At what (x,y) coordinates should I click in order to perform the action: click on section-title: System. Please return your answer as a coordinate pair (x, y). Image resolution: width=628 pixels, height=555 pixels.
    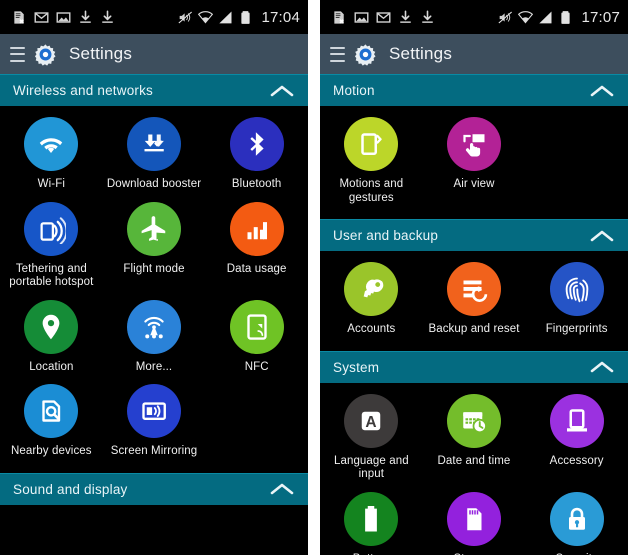
    Looking at the image, I should click on (356, 367).